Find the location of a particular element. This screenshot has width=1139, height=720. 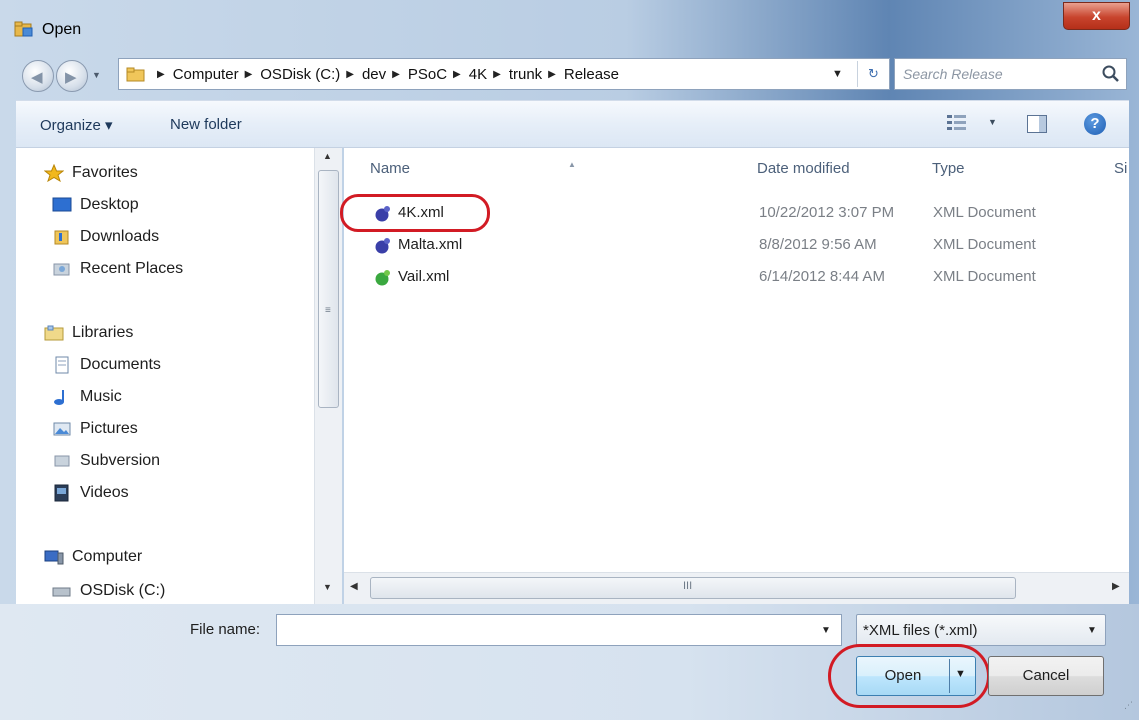

table-row: Vail.xml 6/14/2012 8:44 AM XML Document is located at coordinates (736, 277).